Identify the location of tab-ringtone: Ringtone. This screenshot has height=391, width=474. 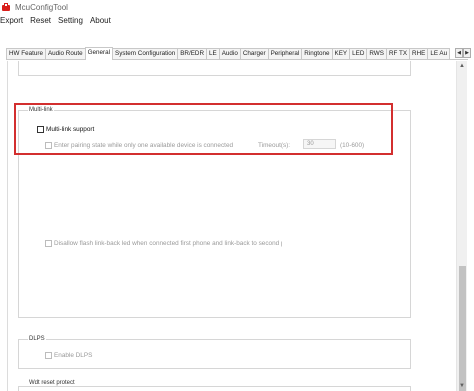
(317, 53).